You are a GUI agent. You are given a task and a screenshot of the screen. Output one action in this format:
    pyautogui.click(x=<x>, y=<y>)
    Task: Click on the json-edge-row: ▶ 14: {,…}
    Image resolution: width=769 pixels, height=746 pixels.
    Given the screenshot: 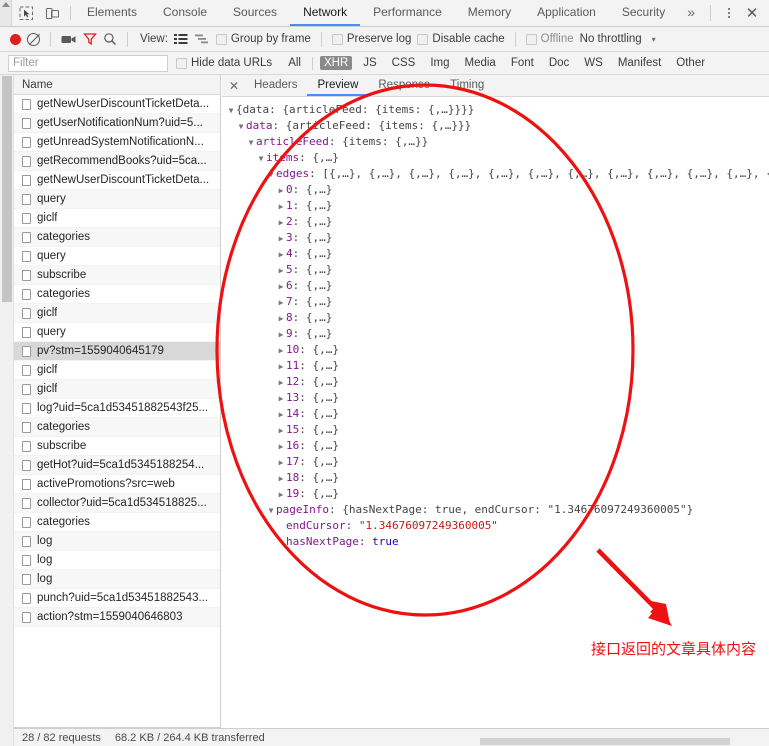 What is the action you would take?
    pyautogui.click(x=497, y=414)
    